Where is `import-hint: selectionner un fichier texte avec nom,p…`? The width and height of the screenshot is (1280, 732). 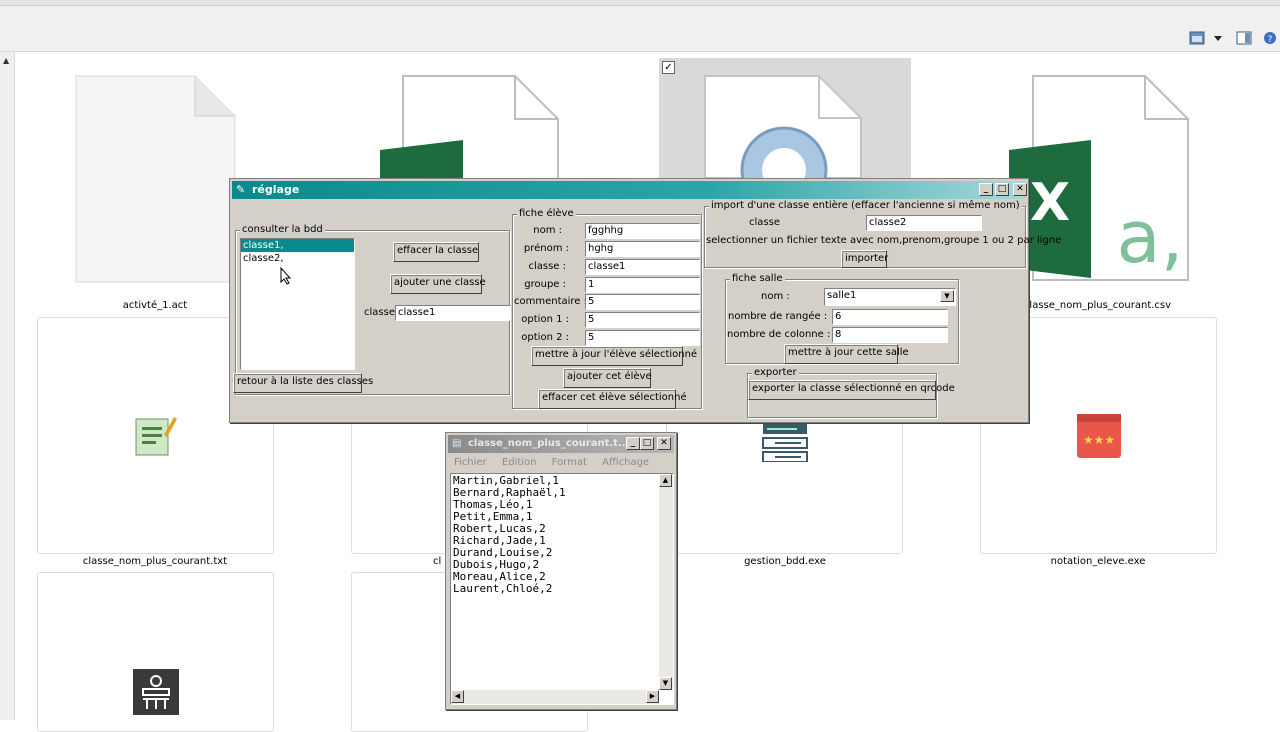 import-hint: selectionner un fichier texte avec nom,p… is located at coordinates (884, 240).